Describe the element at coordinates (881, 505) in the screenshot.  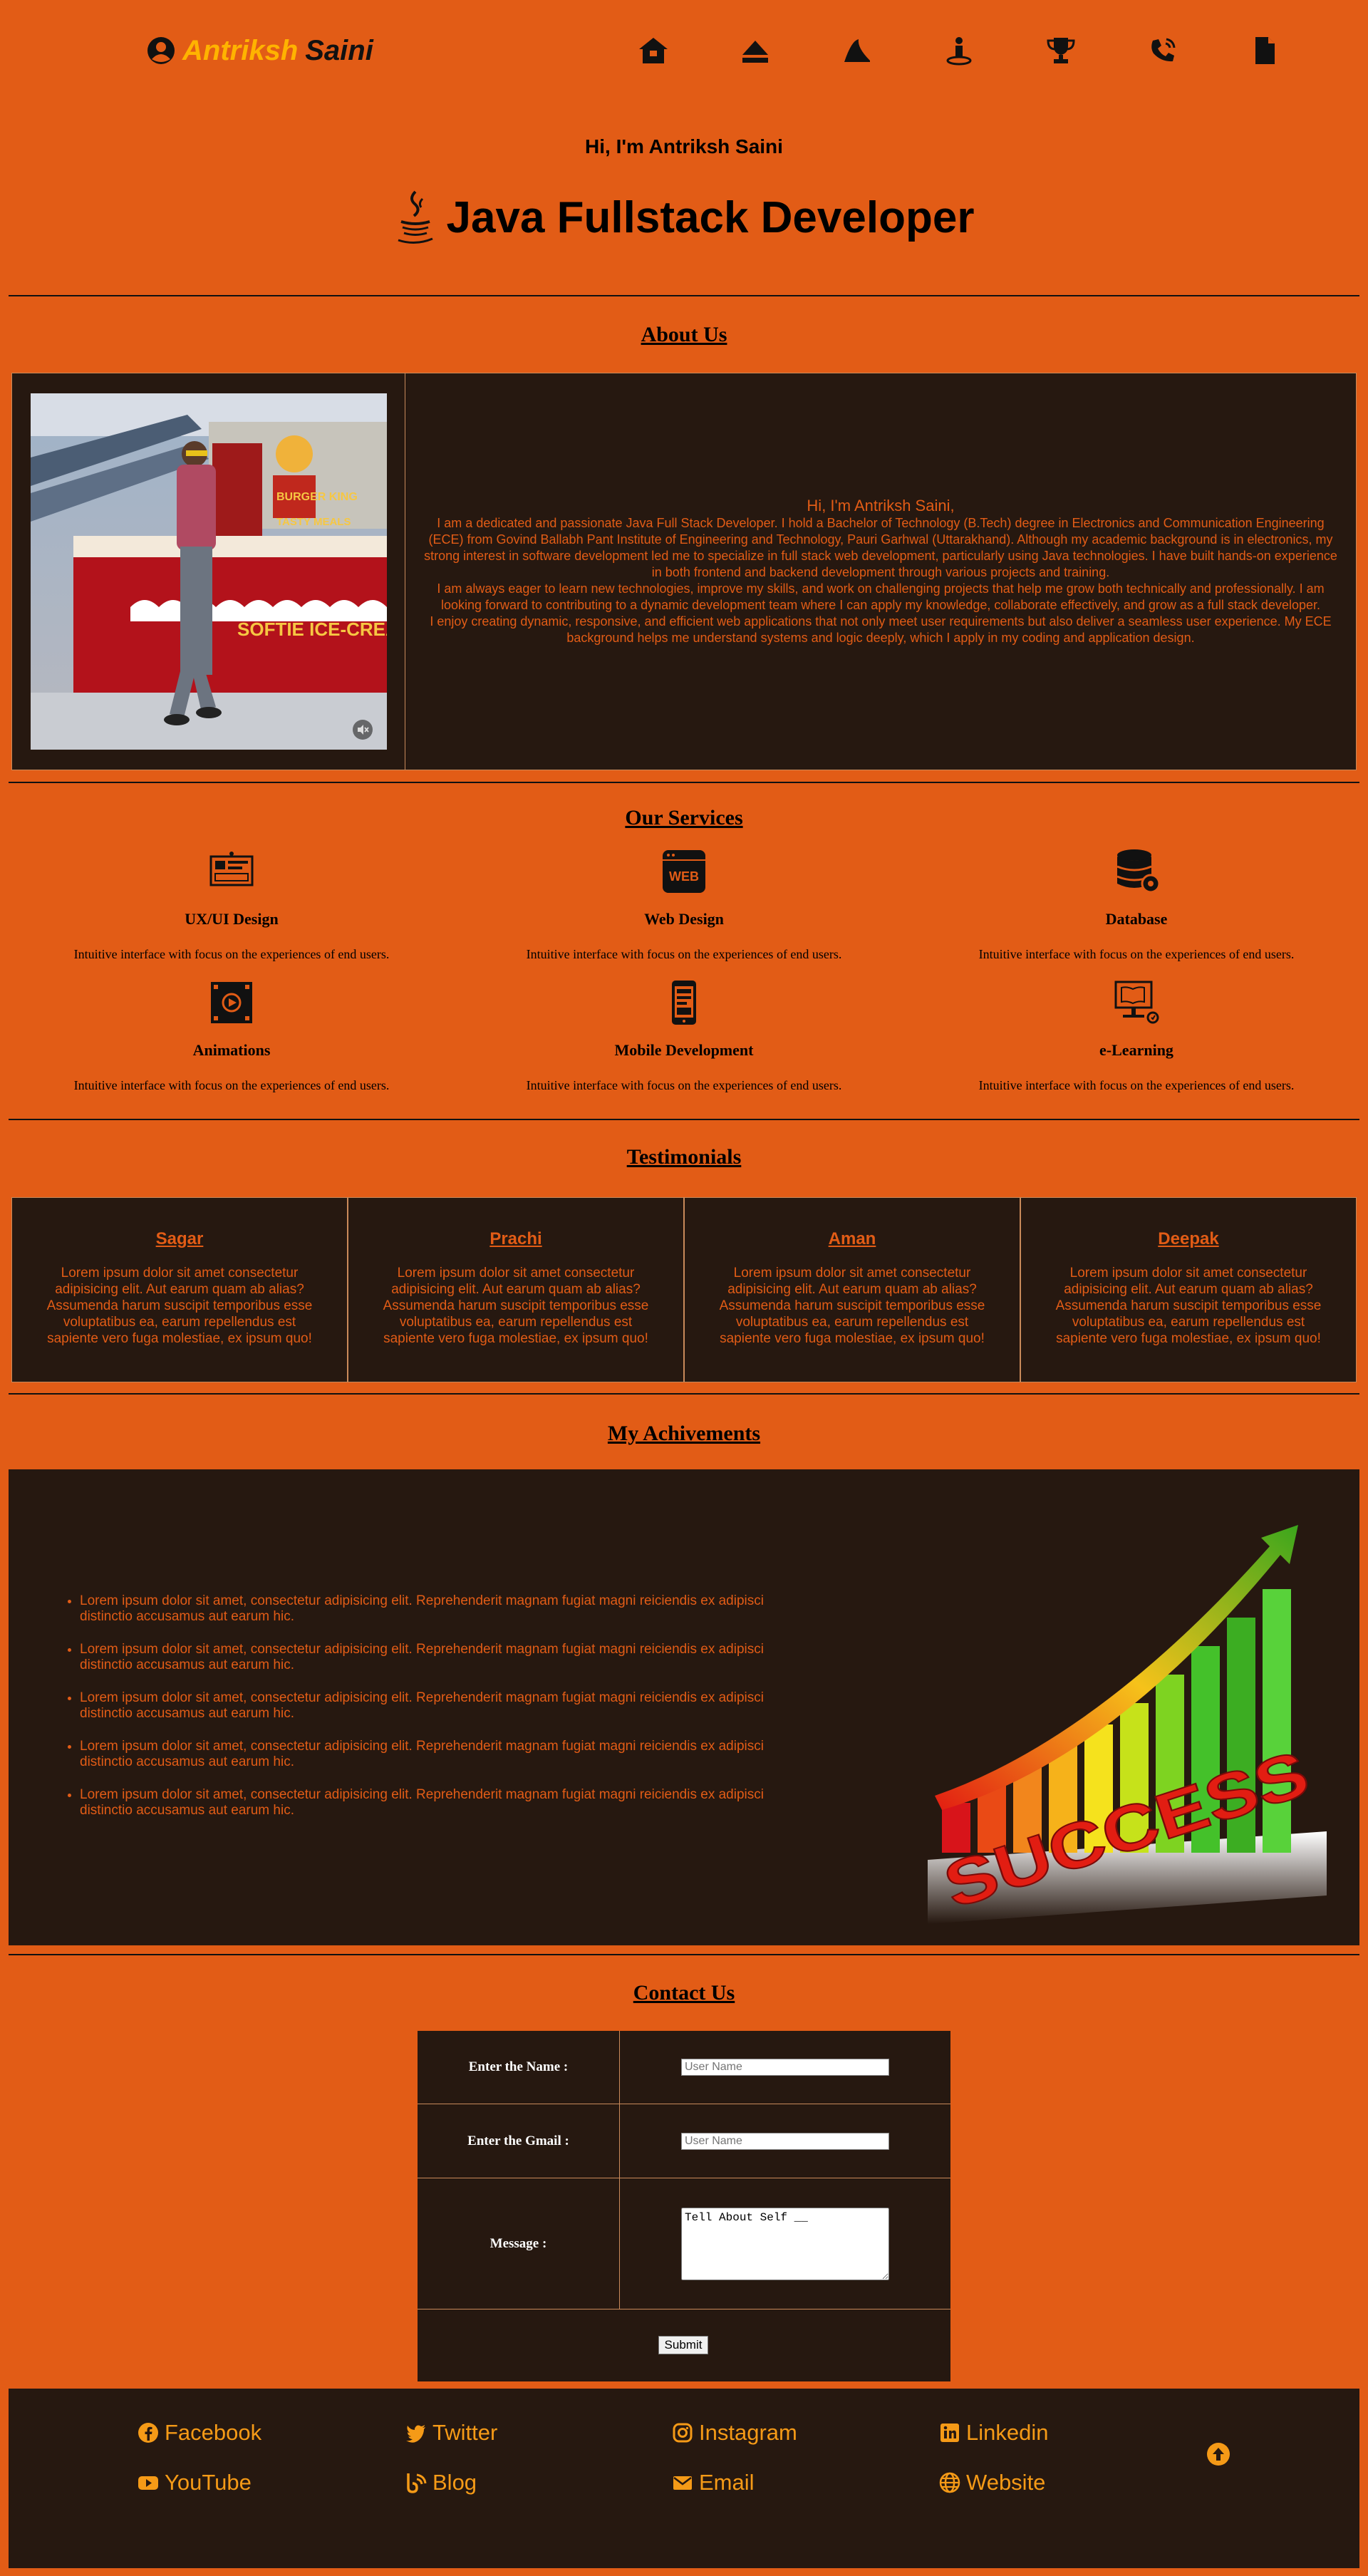
I see `about-greeting: Hi, I'm Antriksh Saini,` at that location.